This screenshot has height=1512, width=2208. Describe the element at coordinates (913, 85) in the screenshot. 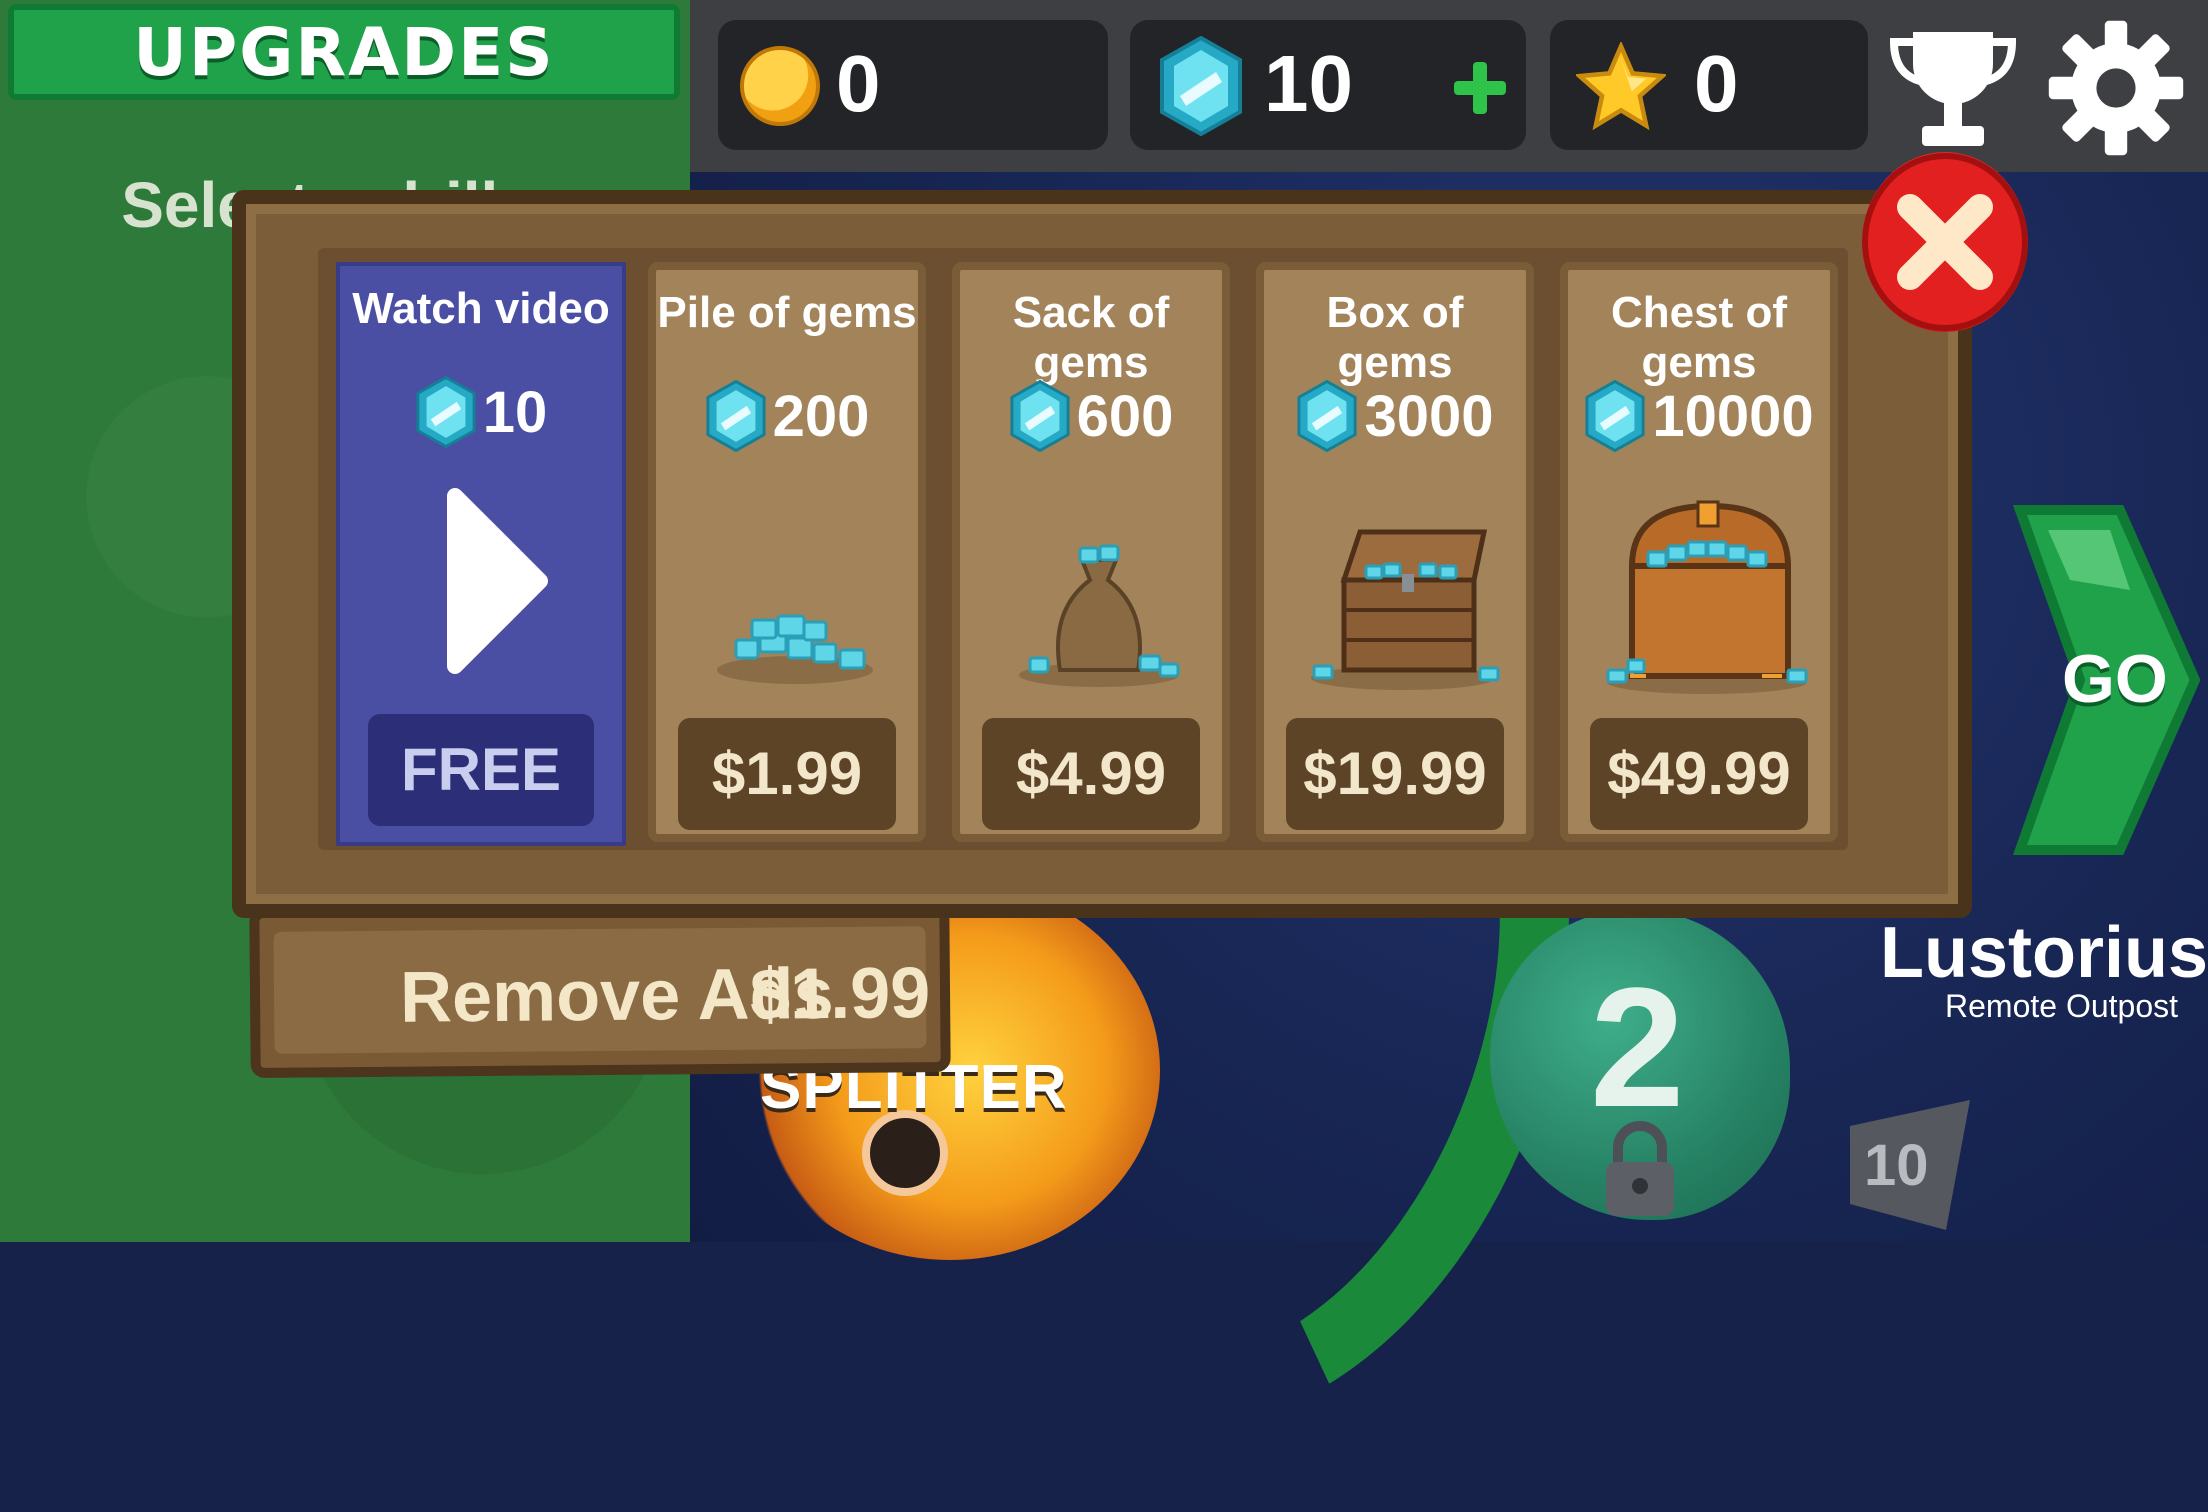

I see `coin-counter: 0` at that location.